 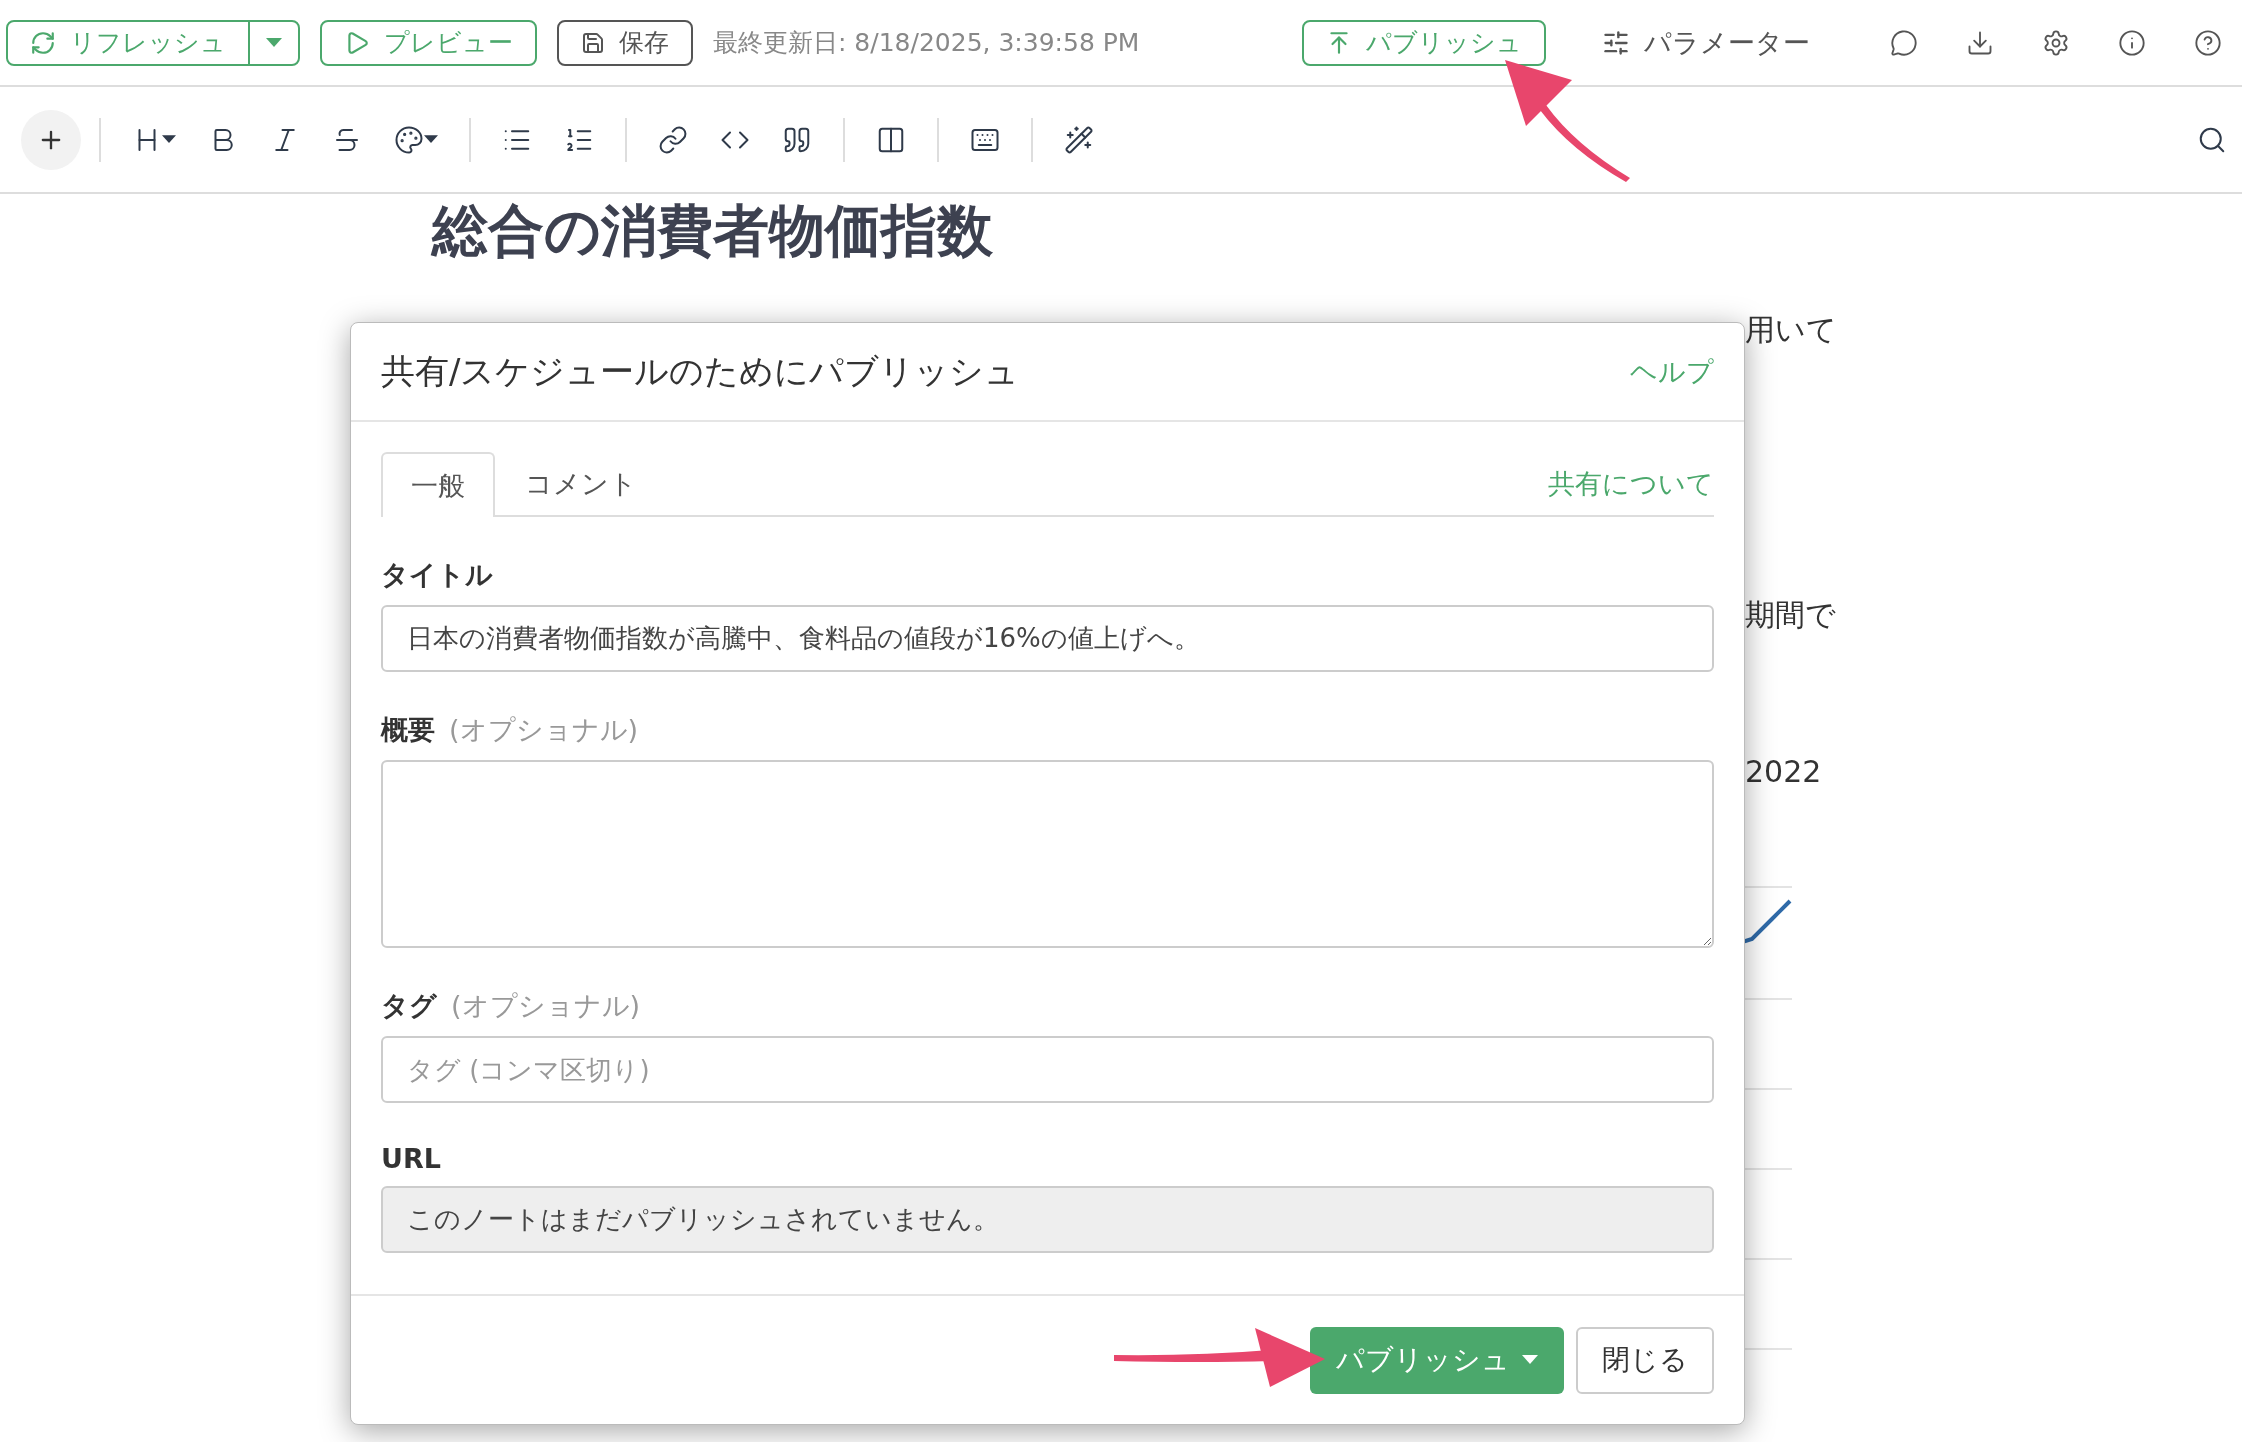 I want to click on dialog-title: 共有/スケジュールのためにパブリッシュ, so click(x=700, y=371).